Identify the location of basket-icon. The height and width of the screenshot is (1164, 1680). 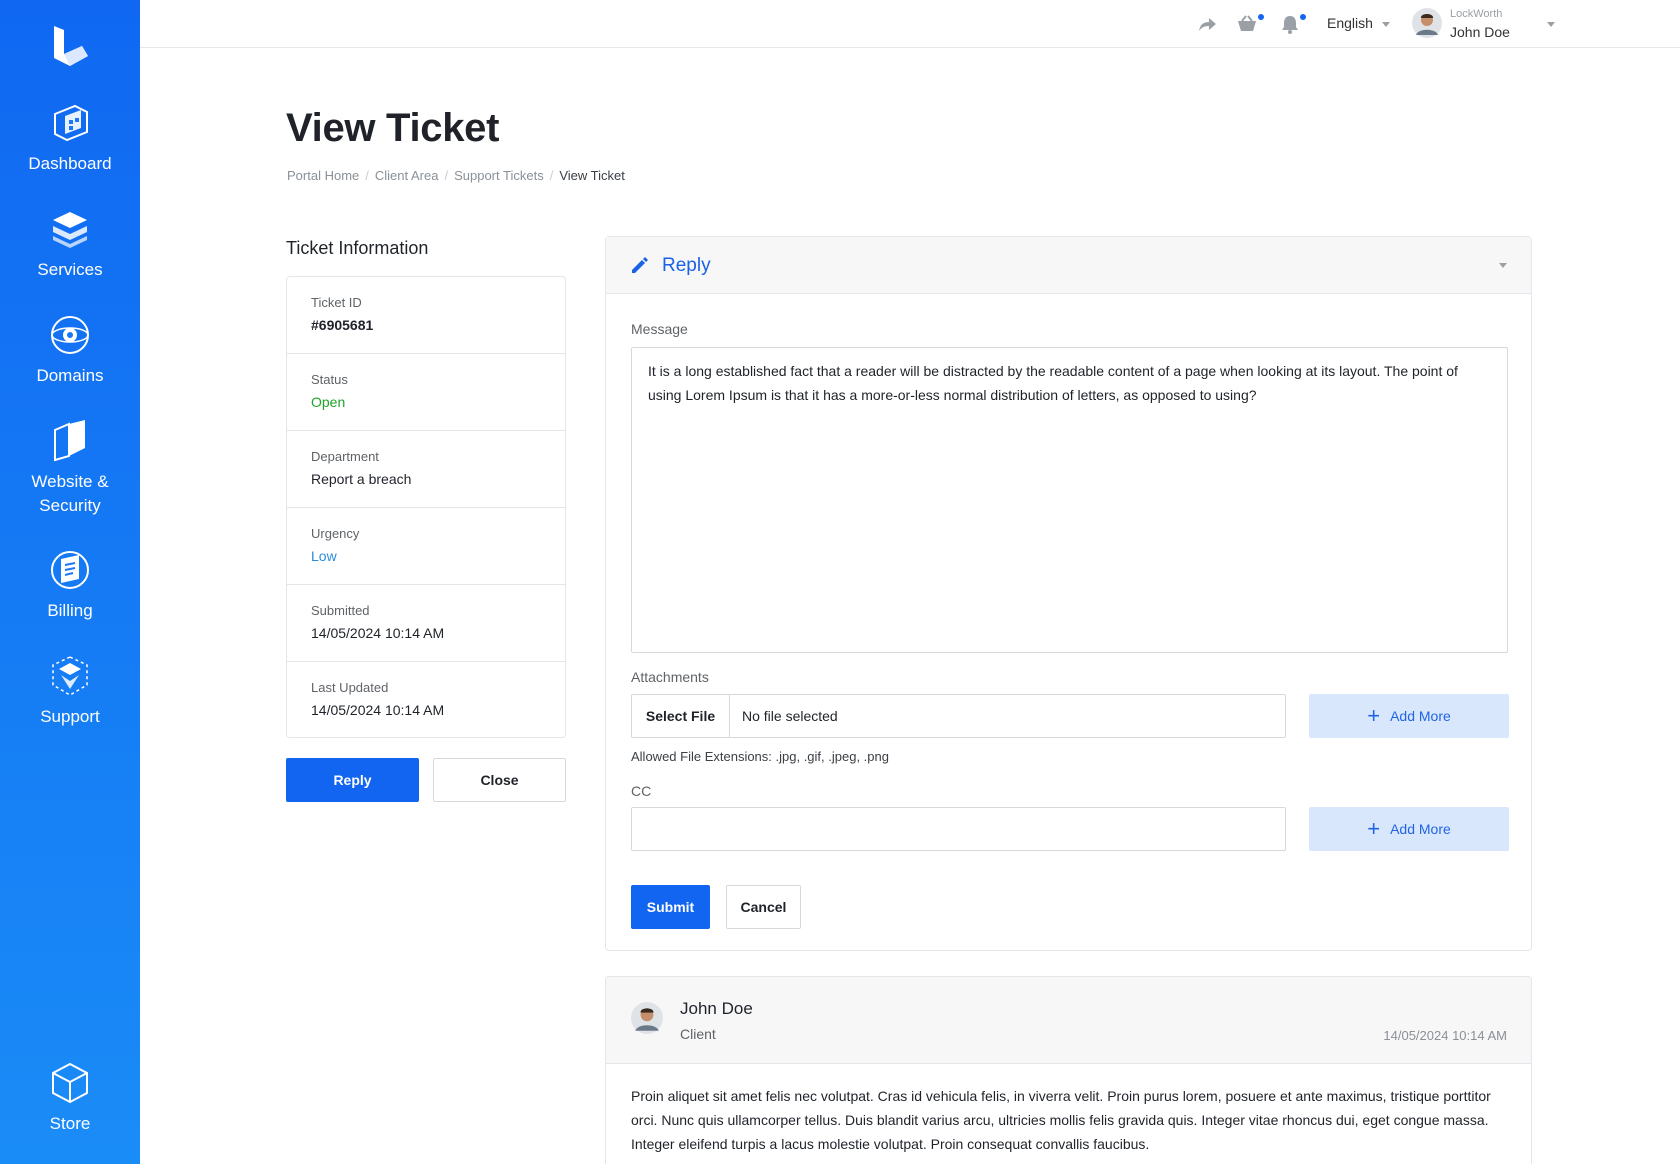
(1247, 24).